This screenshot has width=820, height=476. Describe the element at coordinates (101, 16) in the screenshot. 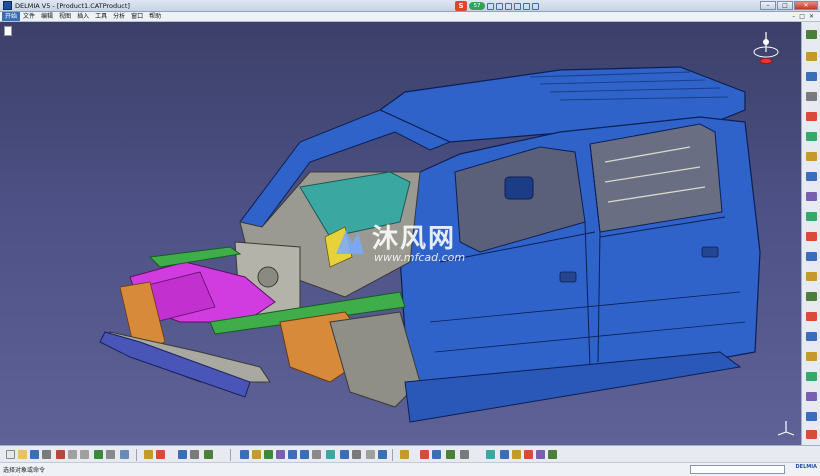

I see `menu-tools: 工具` at that location.